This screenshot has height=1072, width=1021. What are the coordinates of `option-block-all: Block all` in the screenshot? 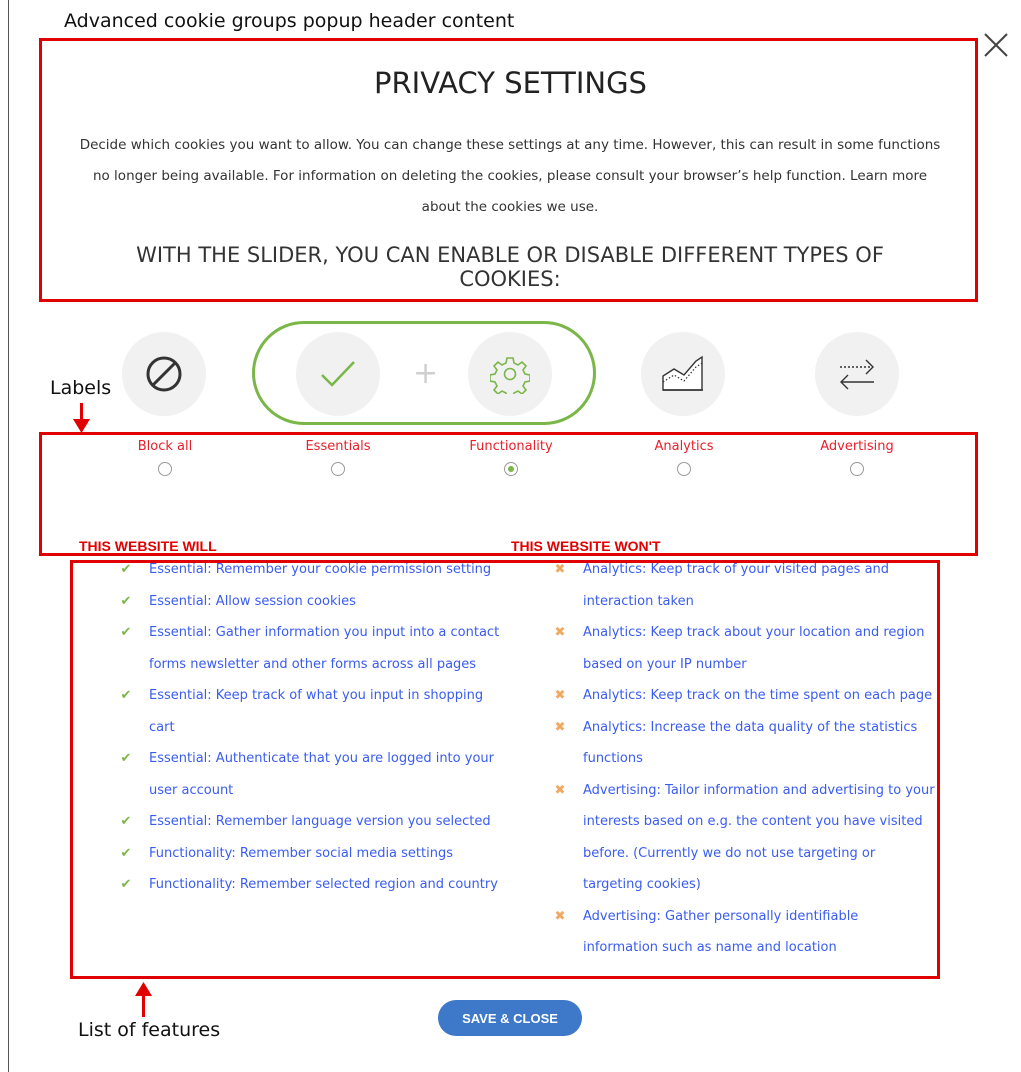 It's located at (165, 460).